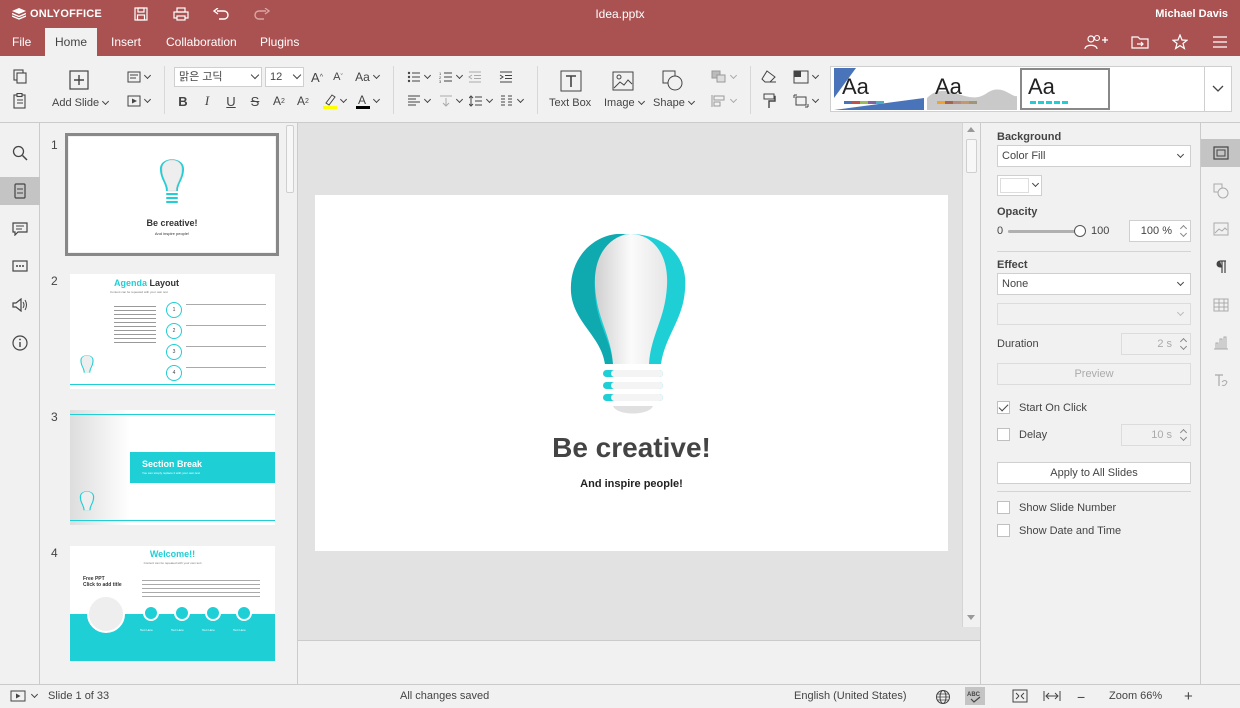 Image resolution: width=1240 pixels, height=708 pixels. Describe the element at coordinates (1220, 305) in the screenshot. I see `table-settings-icon` at that location.